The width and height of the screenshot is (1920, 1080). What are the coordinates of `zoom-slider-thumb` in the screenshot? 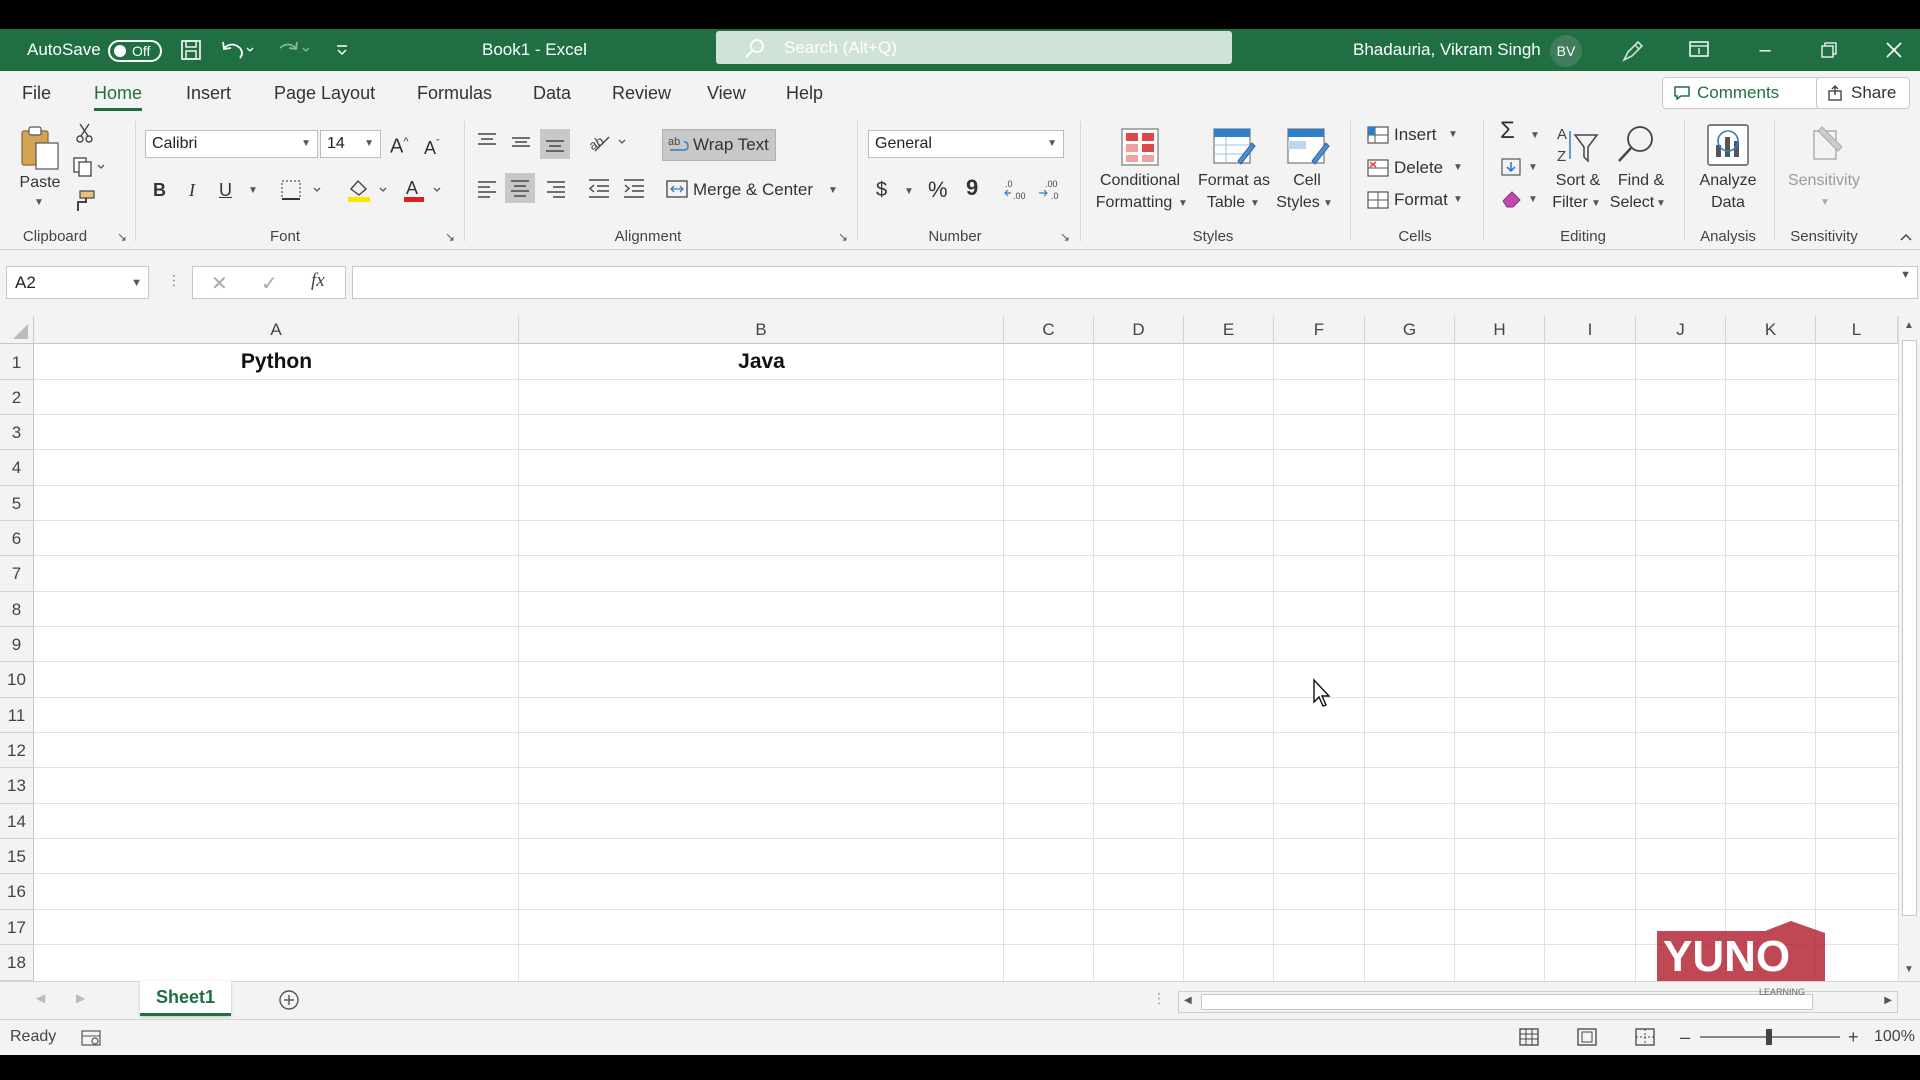 It's located at (1769, 1037).